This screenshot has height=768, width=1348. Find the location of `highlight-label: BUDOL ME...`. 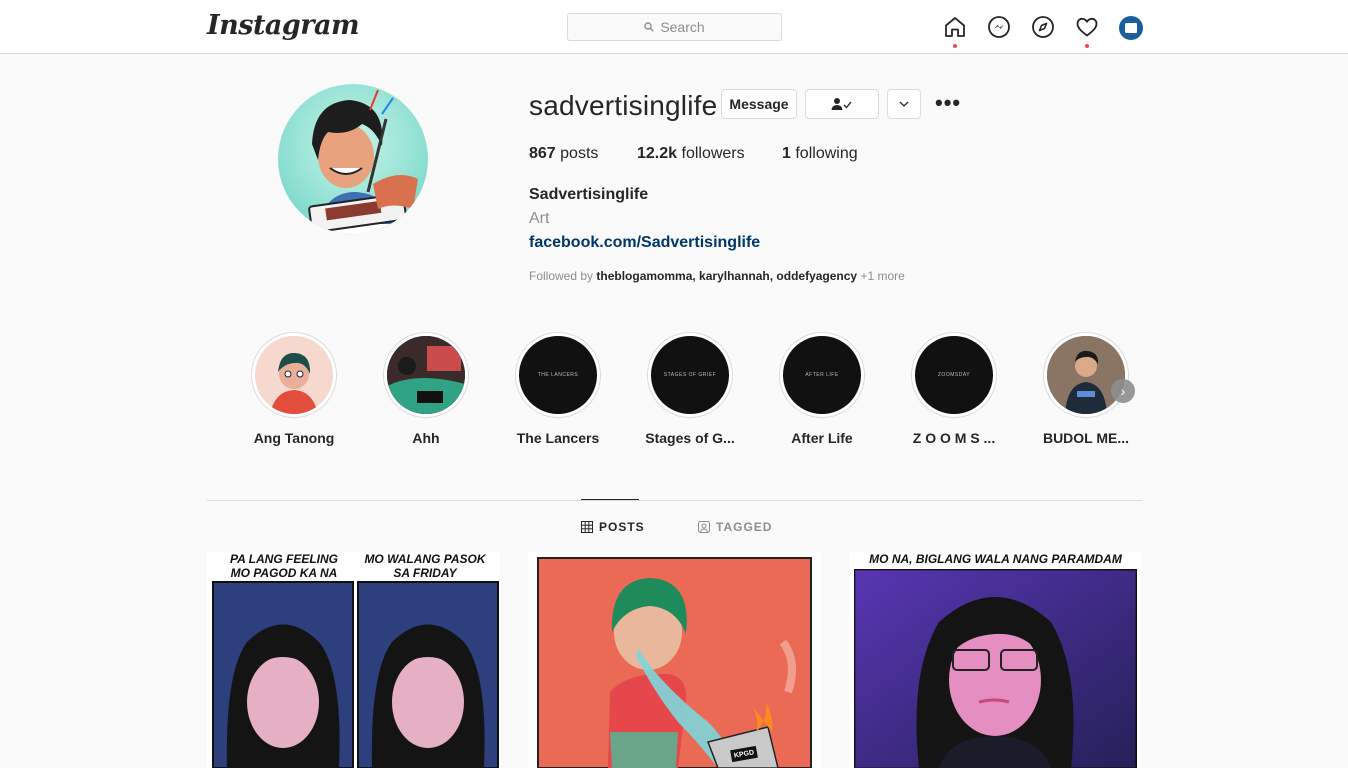

highlight-label: BUDOL ME... is located at coordinates (1086, 438).